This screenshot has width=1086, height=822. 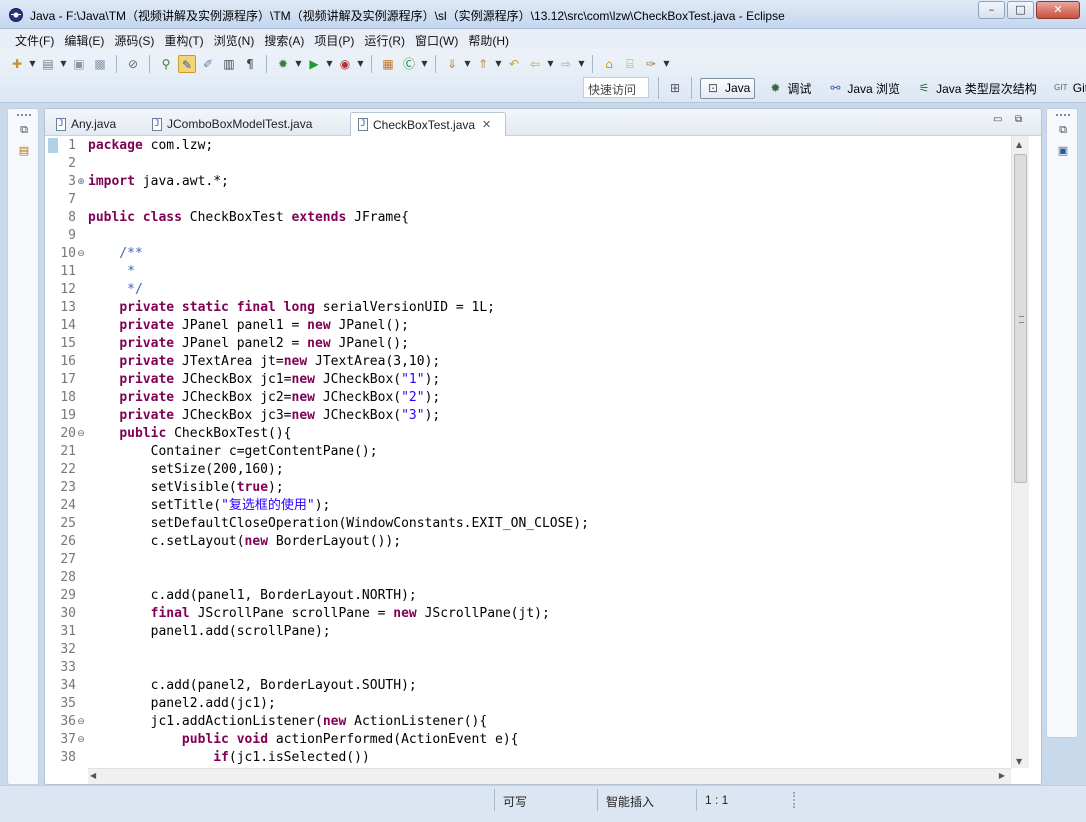 I want to click on code-line: 34 c.add(panel2, BorderLayout.SOUTH);, so click(x=528, y=686).